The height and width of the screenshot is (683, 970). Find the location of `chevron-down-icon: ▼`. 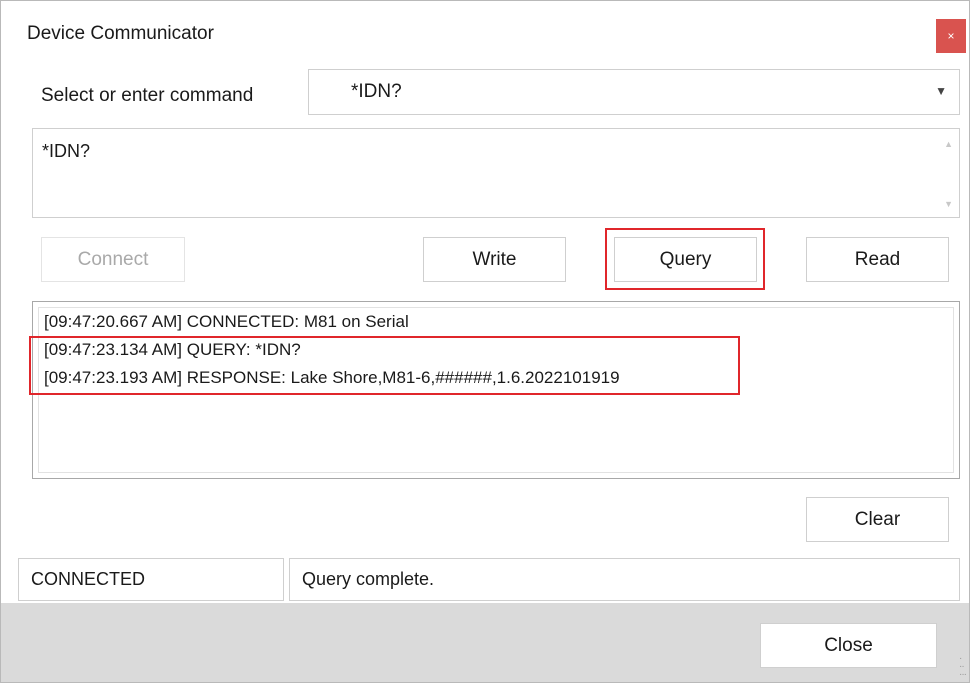

chevron-down-icon: ▼ is located at coordinates (941, 91).